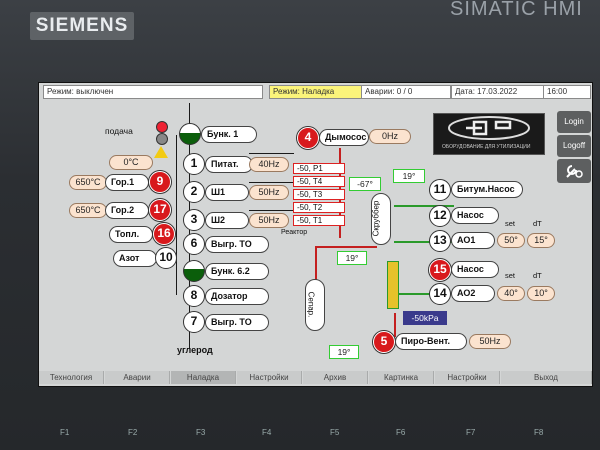 The height and width of the screenshot is (450, 600). I want to click on sh2-frequency: 50Hz, so click(269, 220).